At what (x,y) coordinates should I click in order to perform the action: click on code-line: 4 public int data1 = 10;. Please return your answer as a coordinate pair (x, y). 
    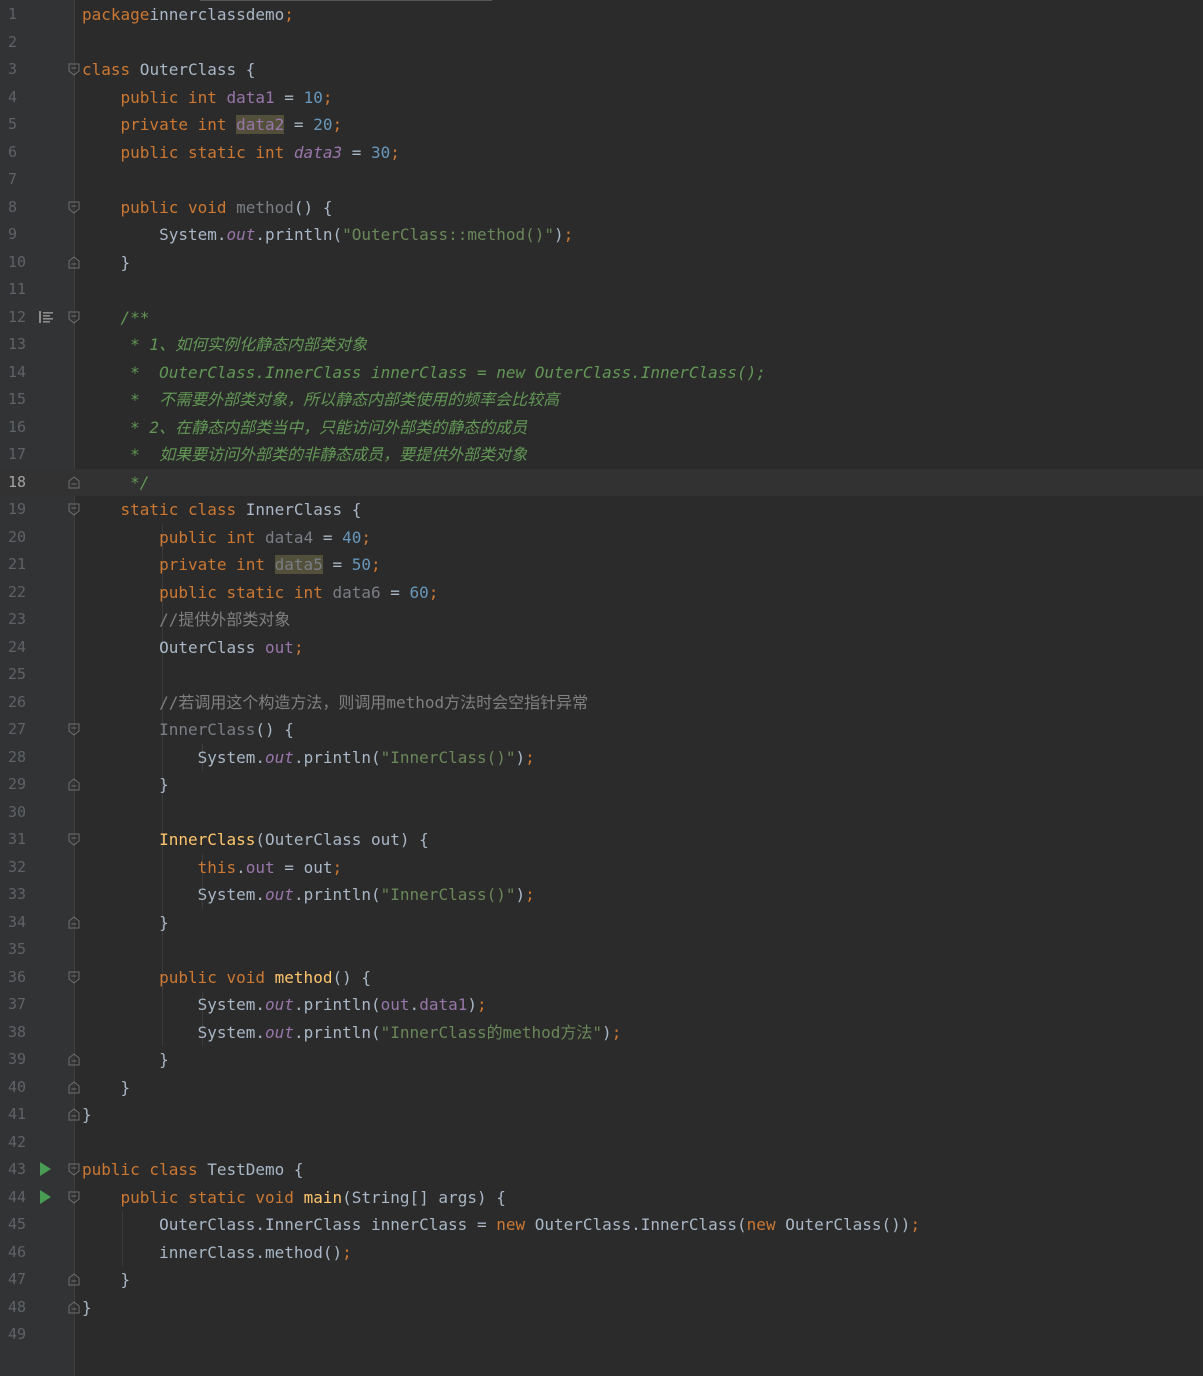
    Looking at the image, I should click on (601, 98).